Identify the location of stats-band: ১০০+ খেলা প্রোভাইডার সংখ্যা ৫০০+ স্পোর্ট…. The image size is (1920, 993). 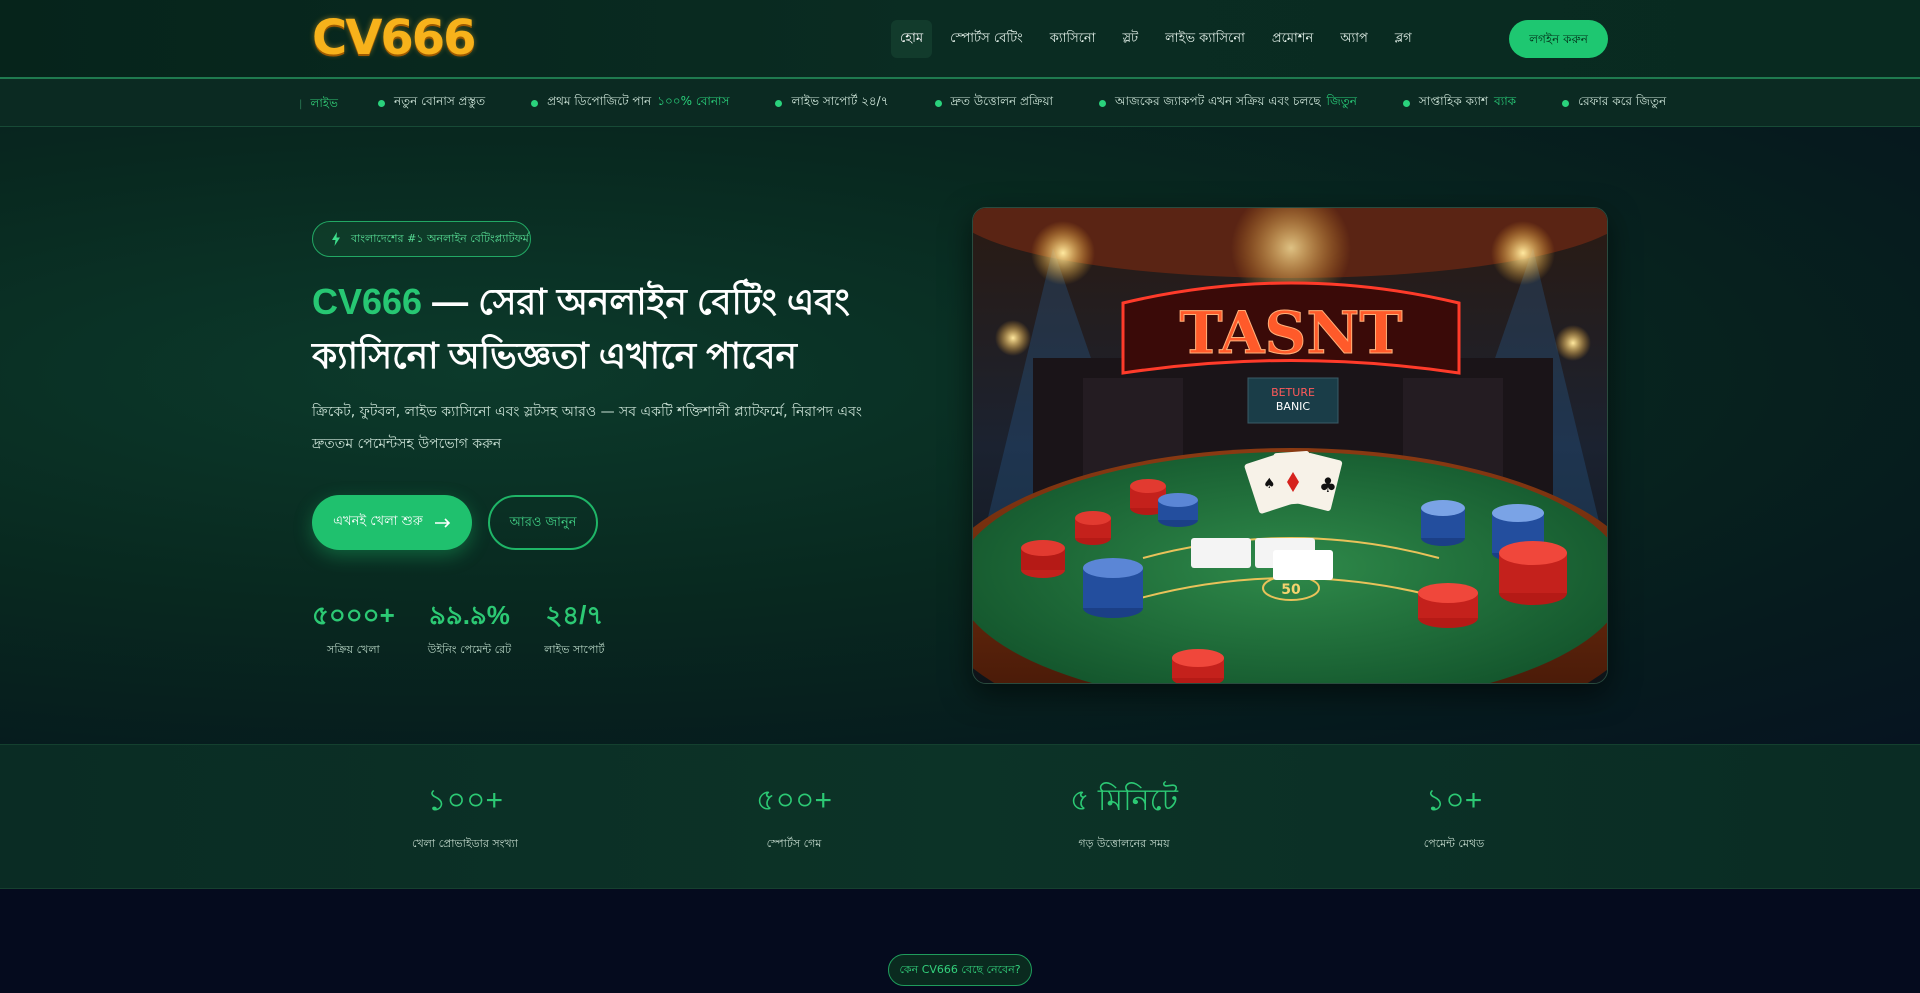
(960, 817).